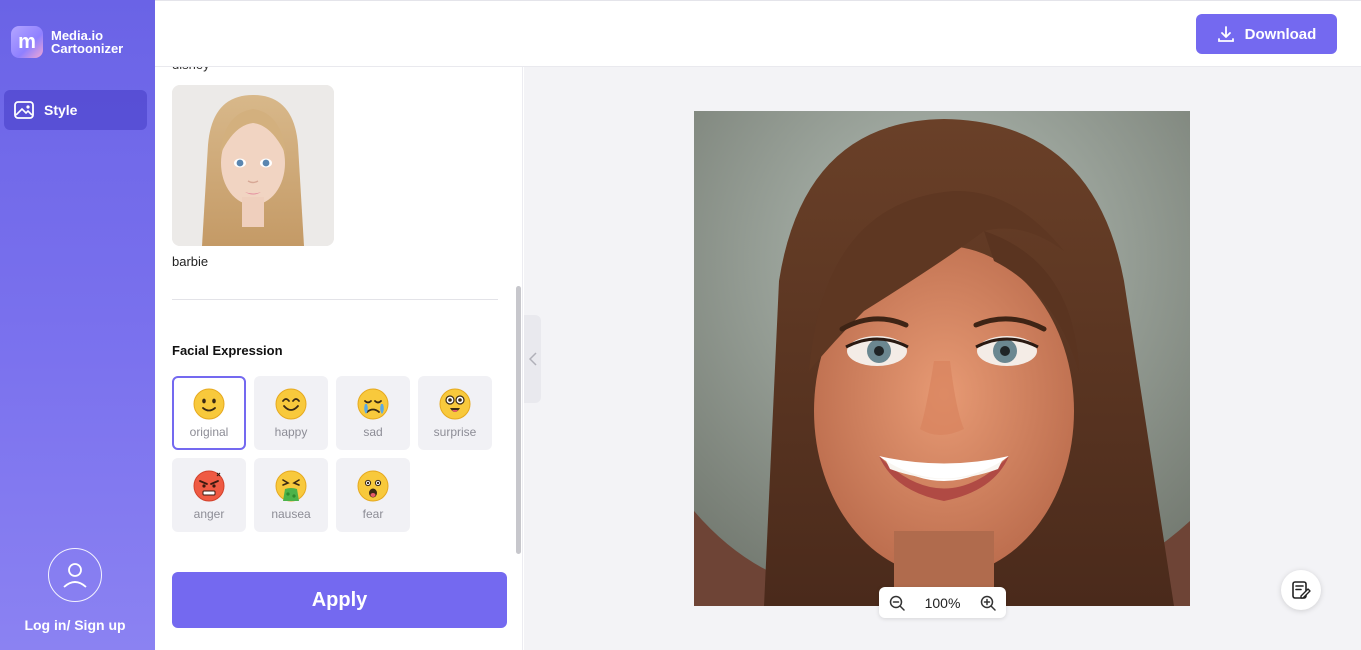 This screenshot has height=650, width=1361. What do you see at coordinates (518, 420) in the screenshot?
I see `panel-scrollbar` at bounding box center [518, 420].